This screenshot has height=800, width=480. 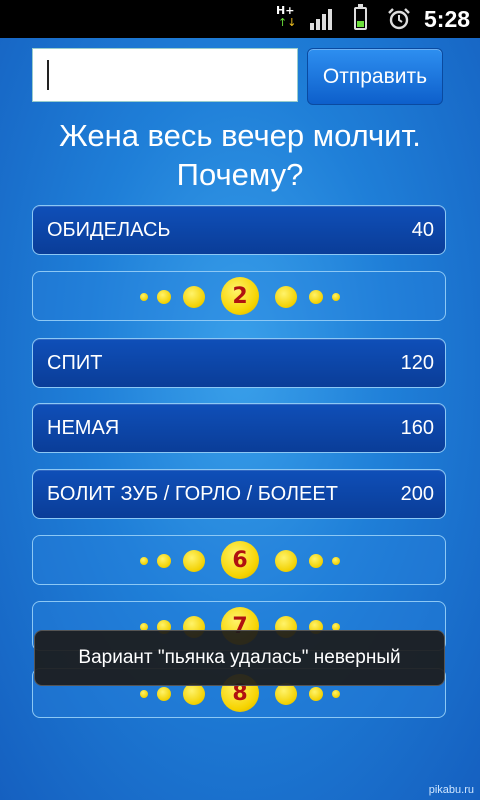 What do you see at coordinates (447, 19) in the screenshot?
I see `clock: 5:28` at bounding box center [447, 19].